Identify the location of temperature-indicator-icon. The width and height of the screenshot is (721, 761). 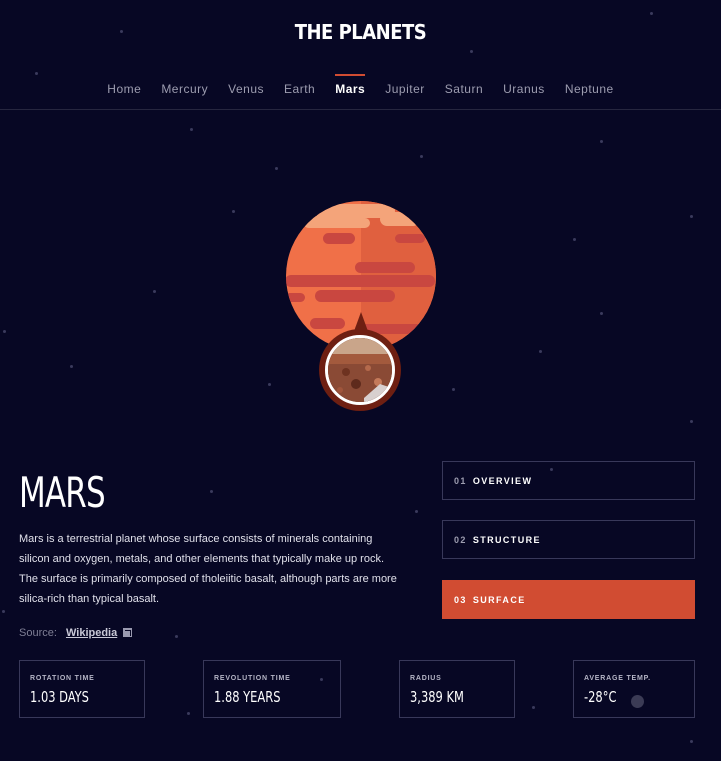
(637, 701).